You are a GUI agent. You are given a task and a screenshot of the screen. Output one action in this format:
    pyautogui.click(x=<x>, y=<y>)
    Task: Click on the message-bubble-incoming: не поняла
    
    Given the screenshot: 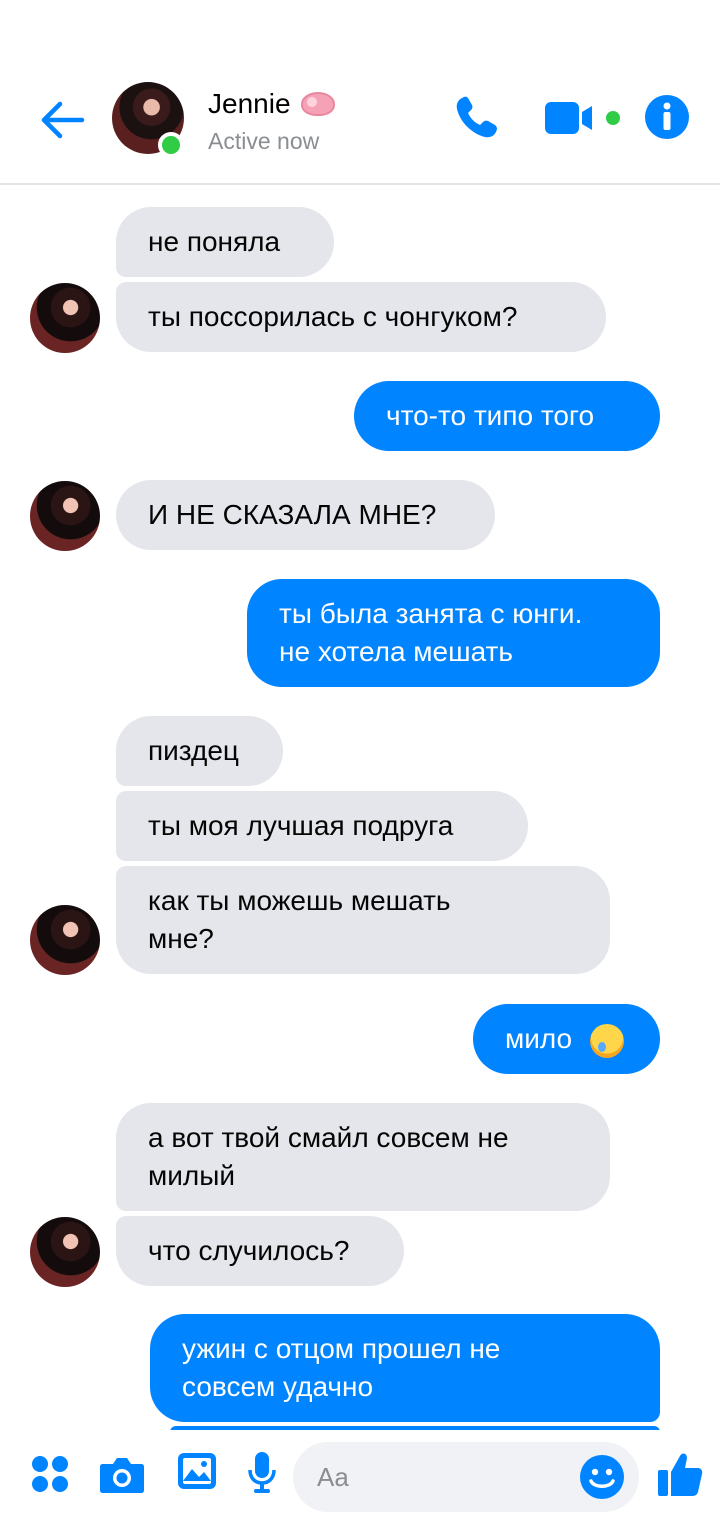 What is the action you would take?
    pyautogui.click(x=225, y=242)
    